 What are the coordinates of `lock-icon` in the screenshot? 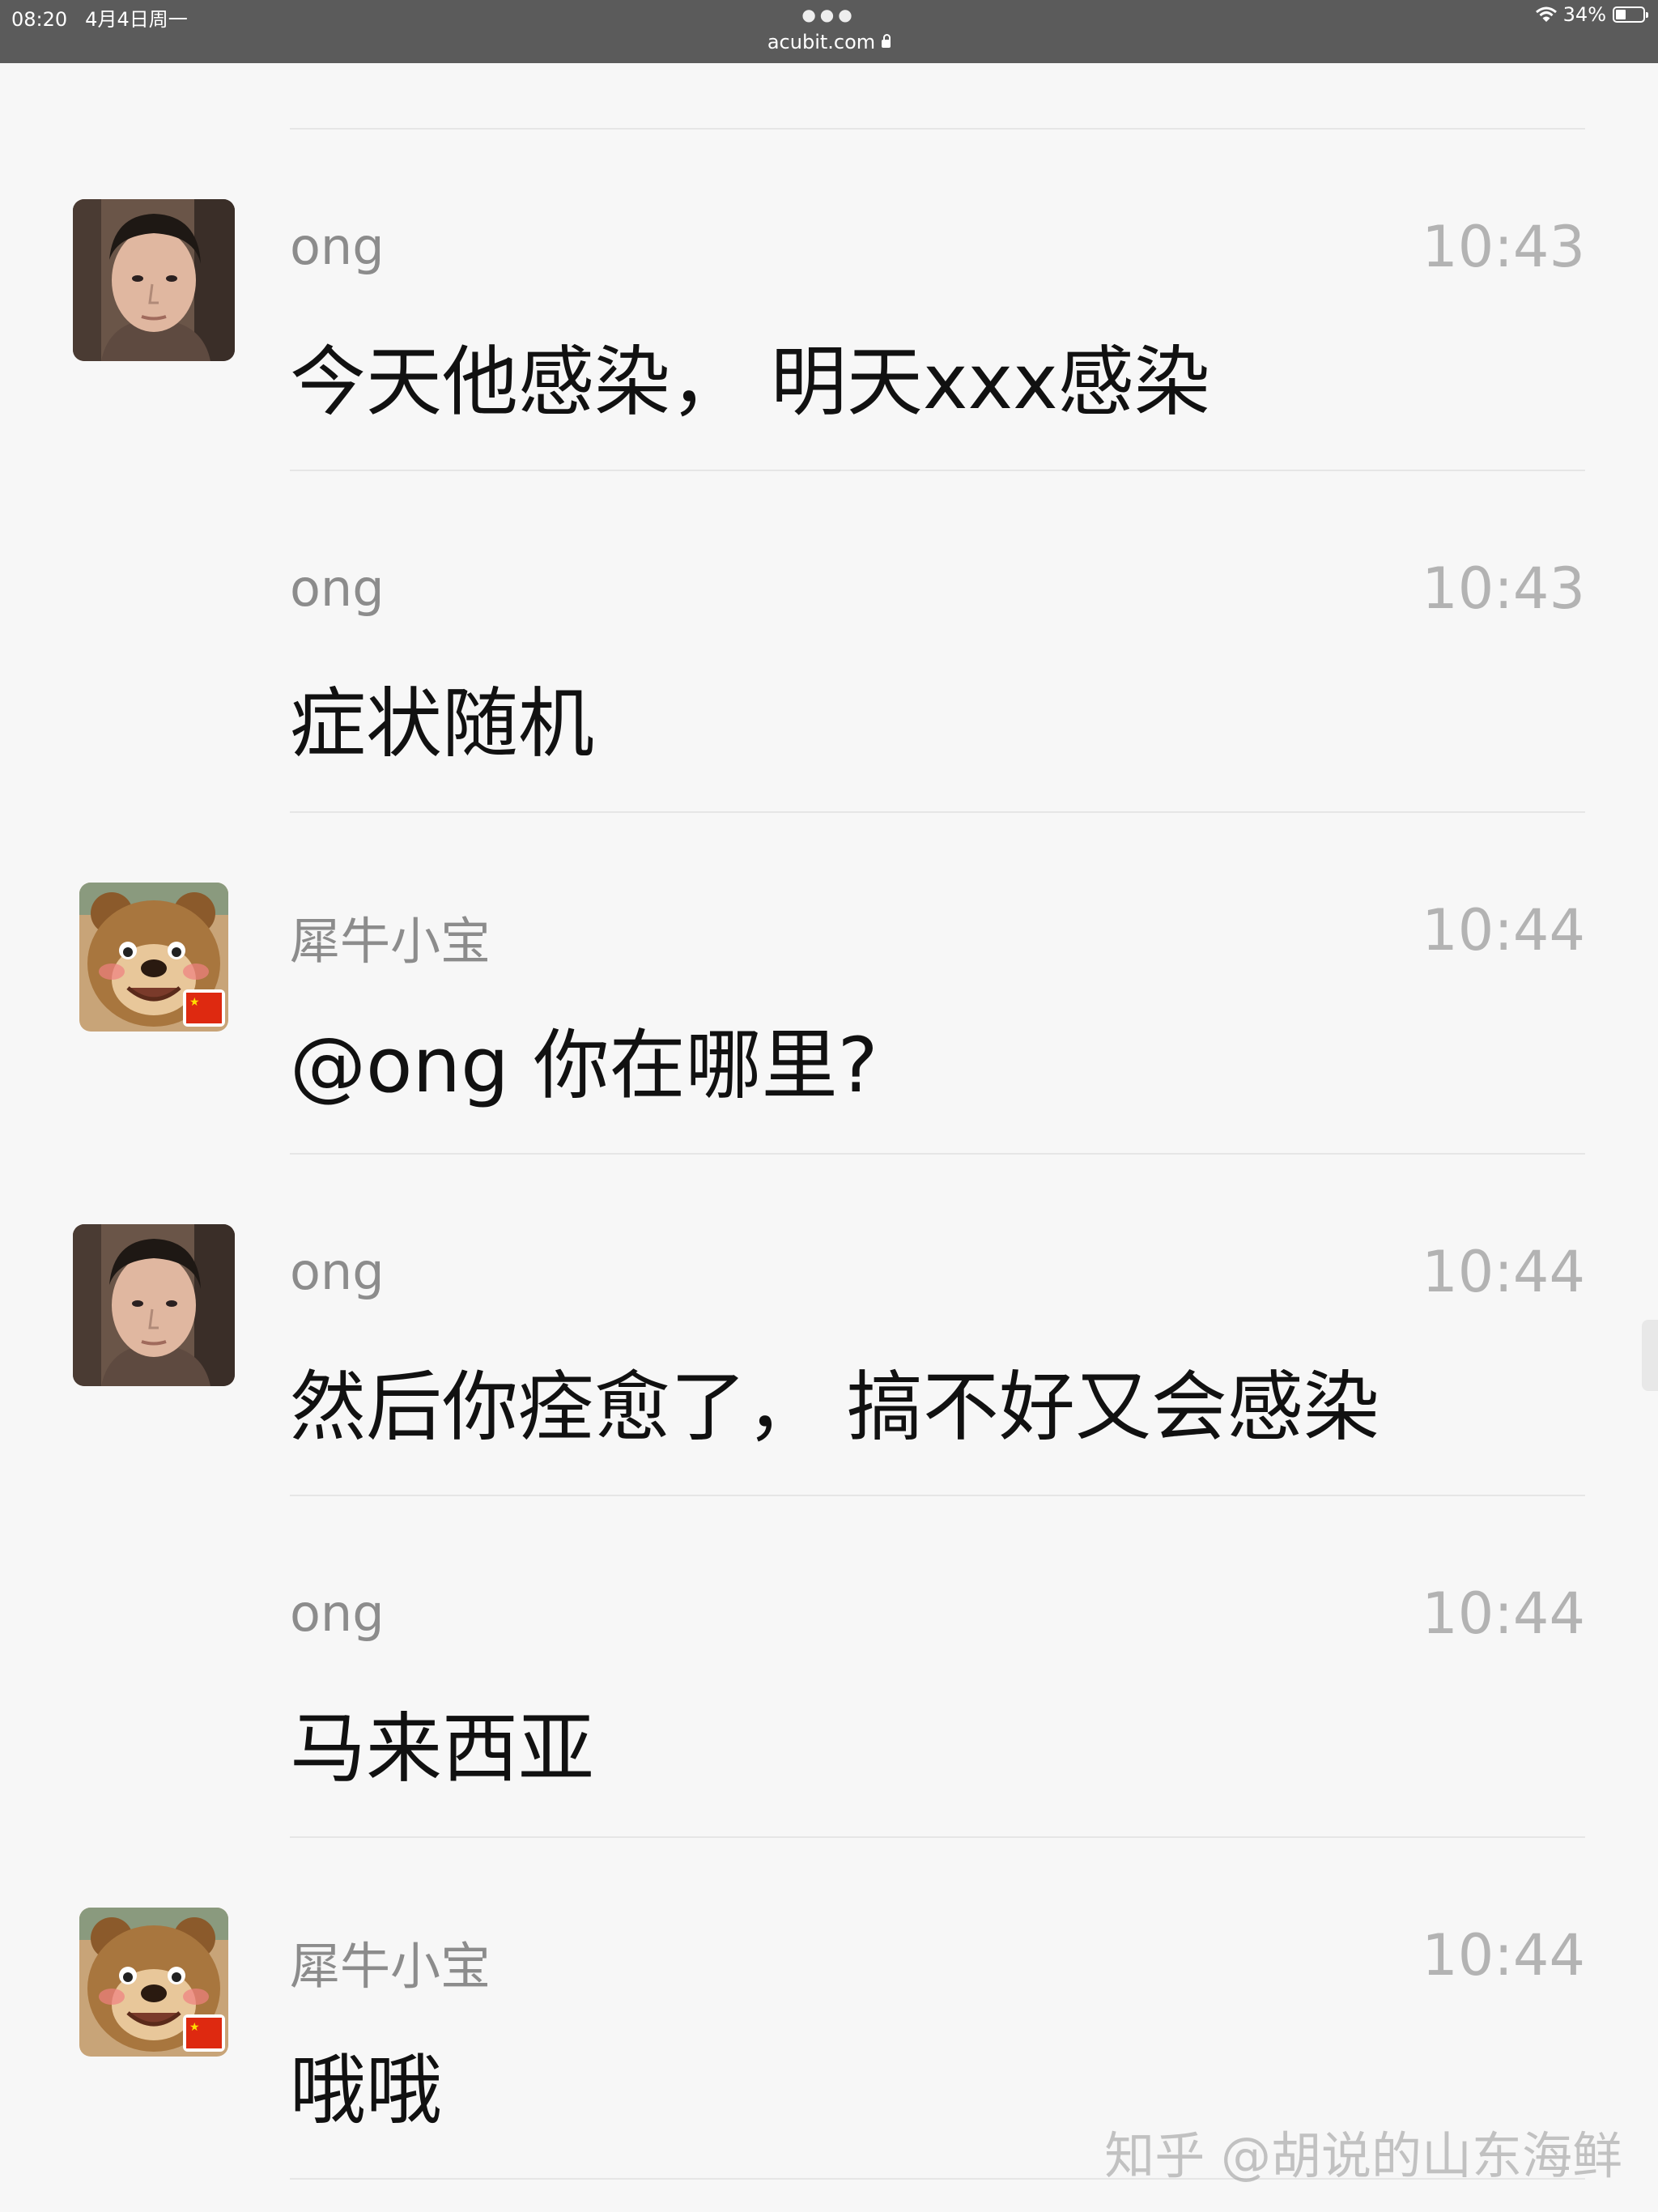 It's located at (886, 41).